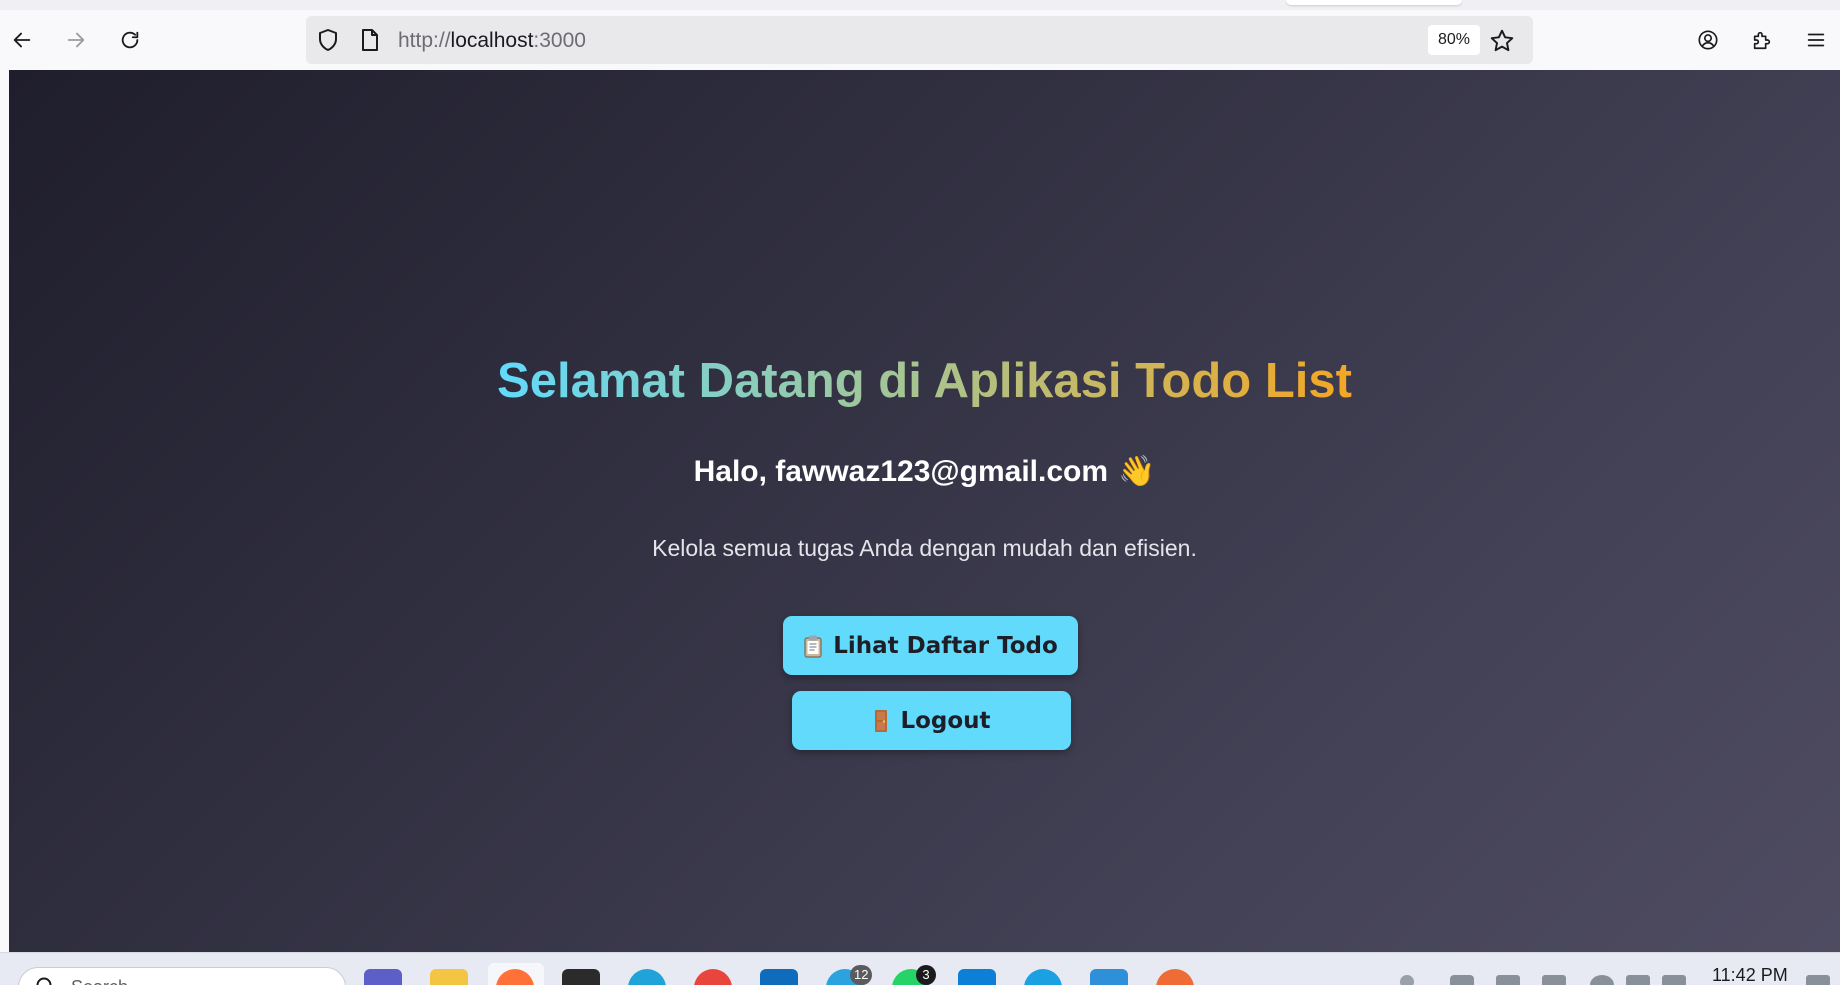 The height and width of the screenshot is (985, 1840). I want to click on keyboard-icon, so click(1508, 980).